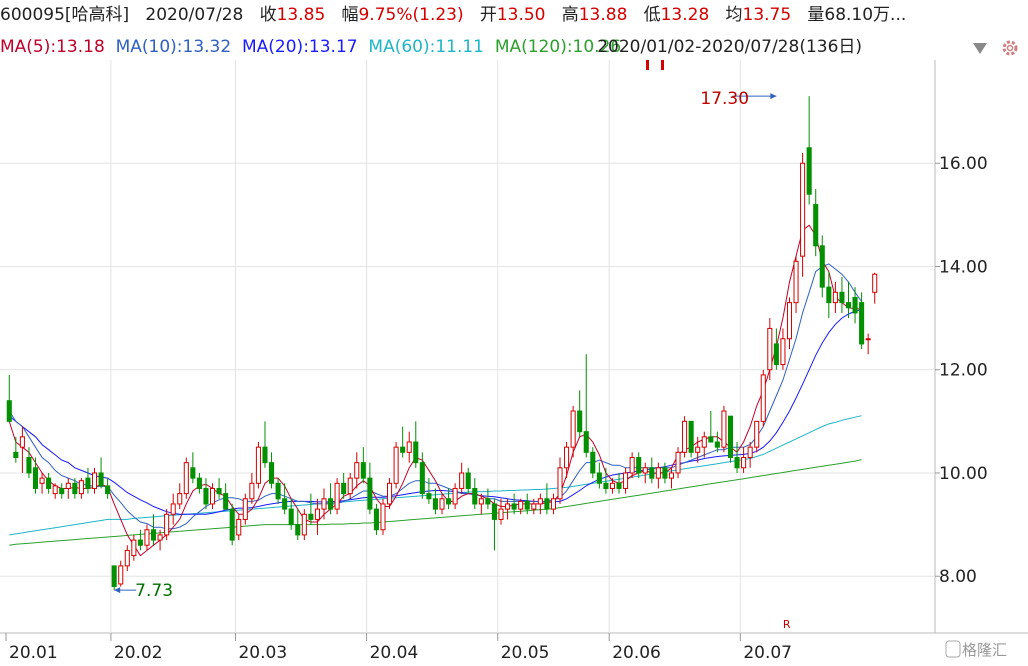 This screenshot has height=666, width=1028. What do you see at coordinates (52, 47) in the screenshot?
I see `ma5-label: MA(5):13.18` at bounding box center [52, 47].